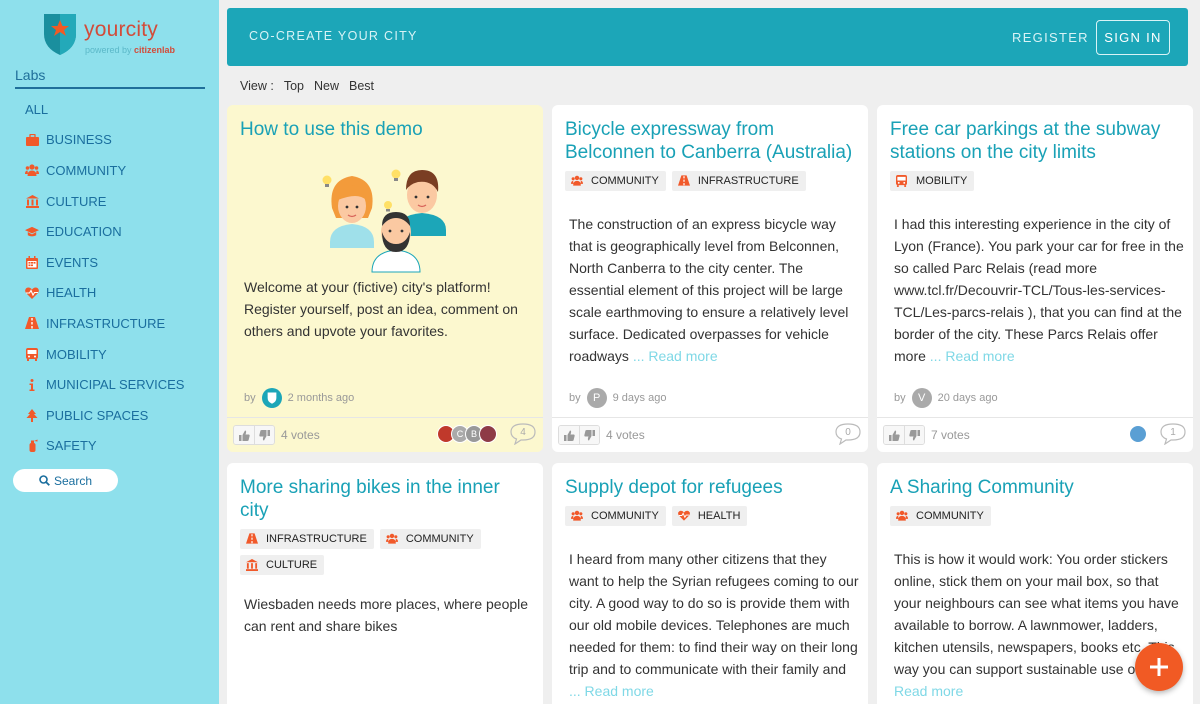 This screenshot has height=704, width=1200. I want to click on sidebar-item-community: COMMUNITY, so click(109, 170).